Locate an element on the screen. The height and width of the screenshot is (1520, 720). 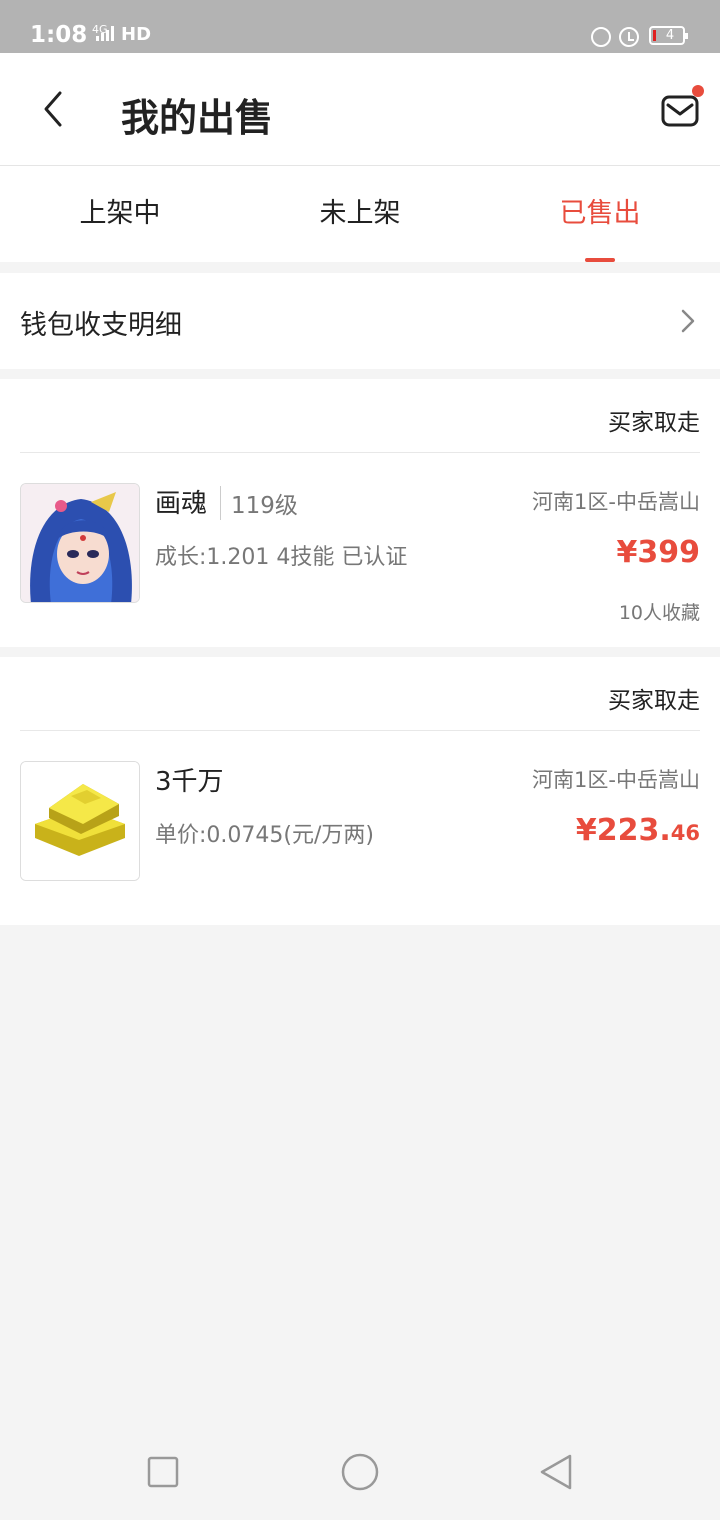
back-triangle-icon is located at coordinates (556, 1472).